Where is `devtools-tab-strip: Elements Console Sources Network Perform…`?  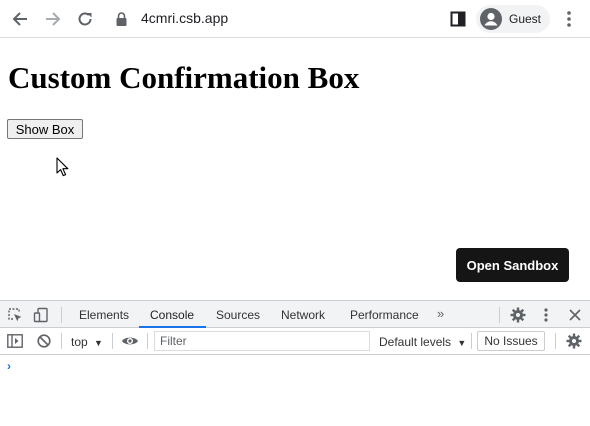 devtools-tab-strip: Elements Console Sources Network Perform… is located at coordinates (295, 314).